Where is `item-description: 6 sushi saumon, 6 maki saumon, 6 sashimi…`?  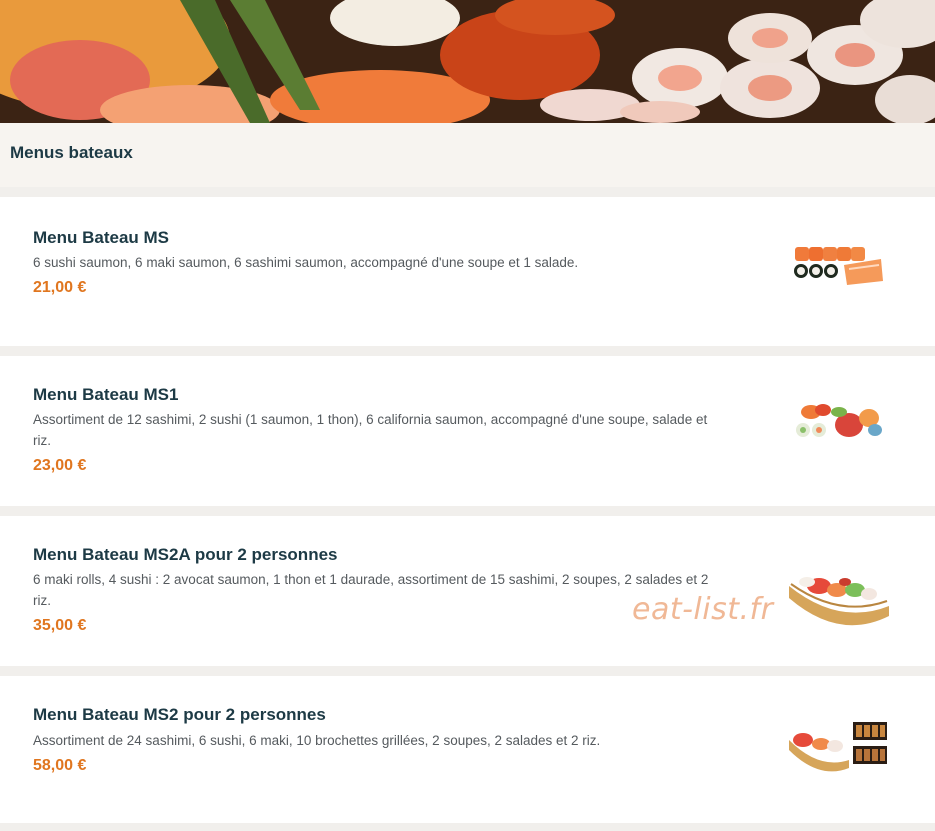 item-description: 6 sushi saumon, 6 maki saumon, 6 sashimi… is located at coordinates (306, 262).